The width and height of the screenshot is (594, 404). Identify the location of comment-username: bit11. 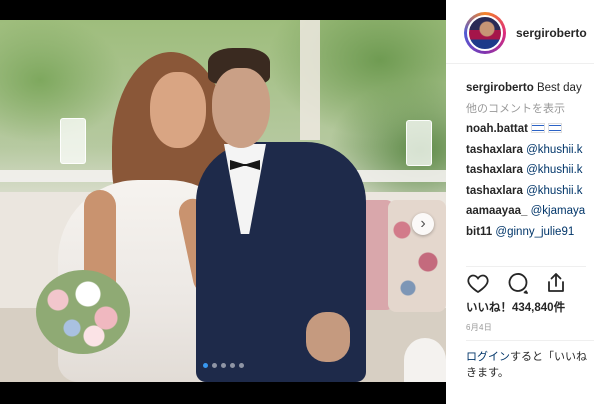
(479, 232).